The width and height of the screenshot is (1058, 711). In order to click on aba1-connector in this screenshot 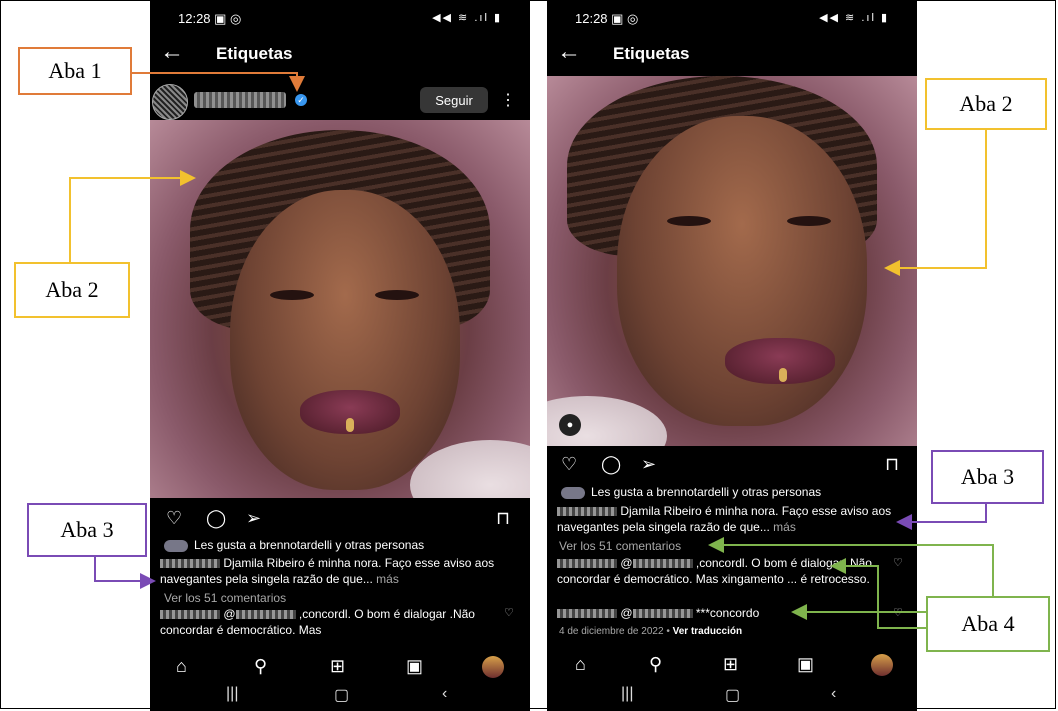, I will do `click(218, 82)`.